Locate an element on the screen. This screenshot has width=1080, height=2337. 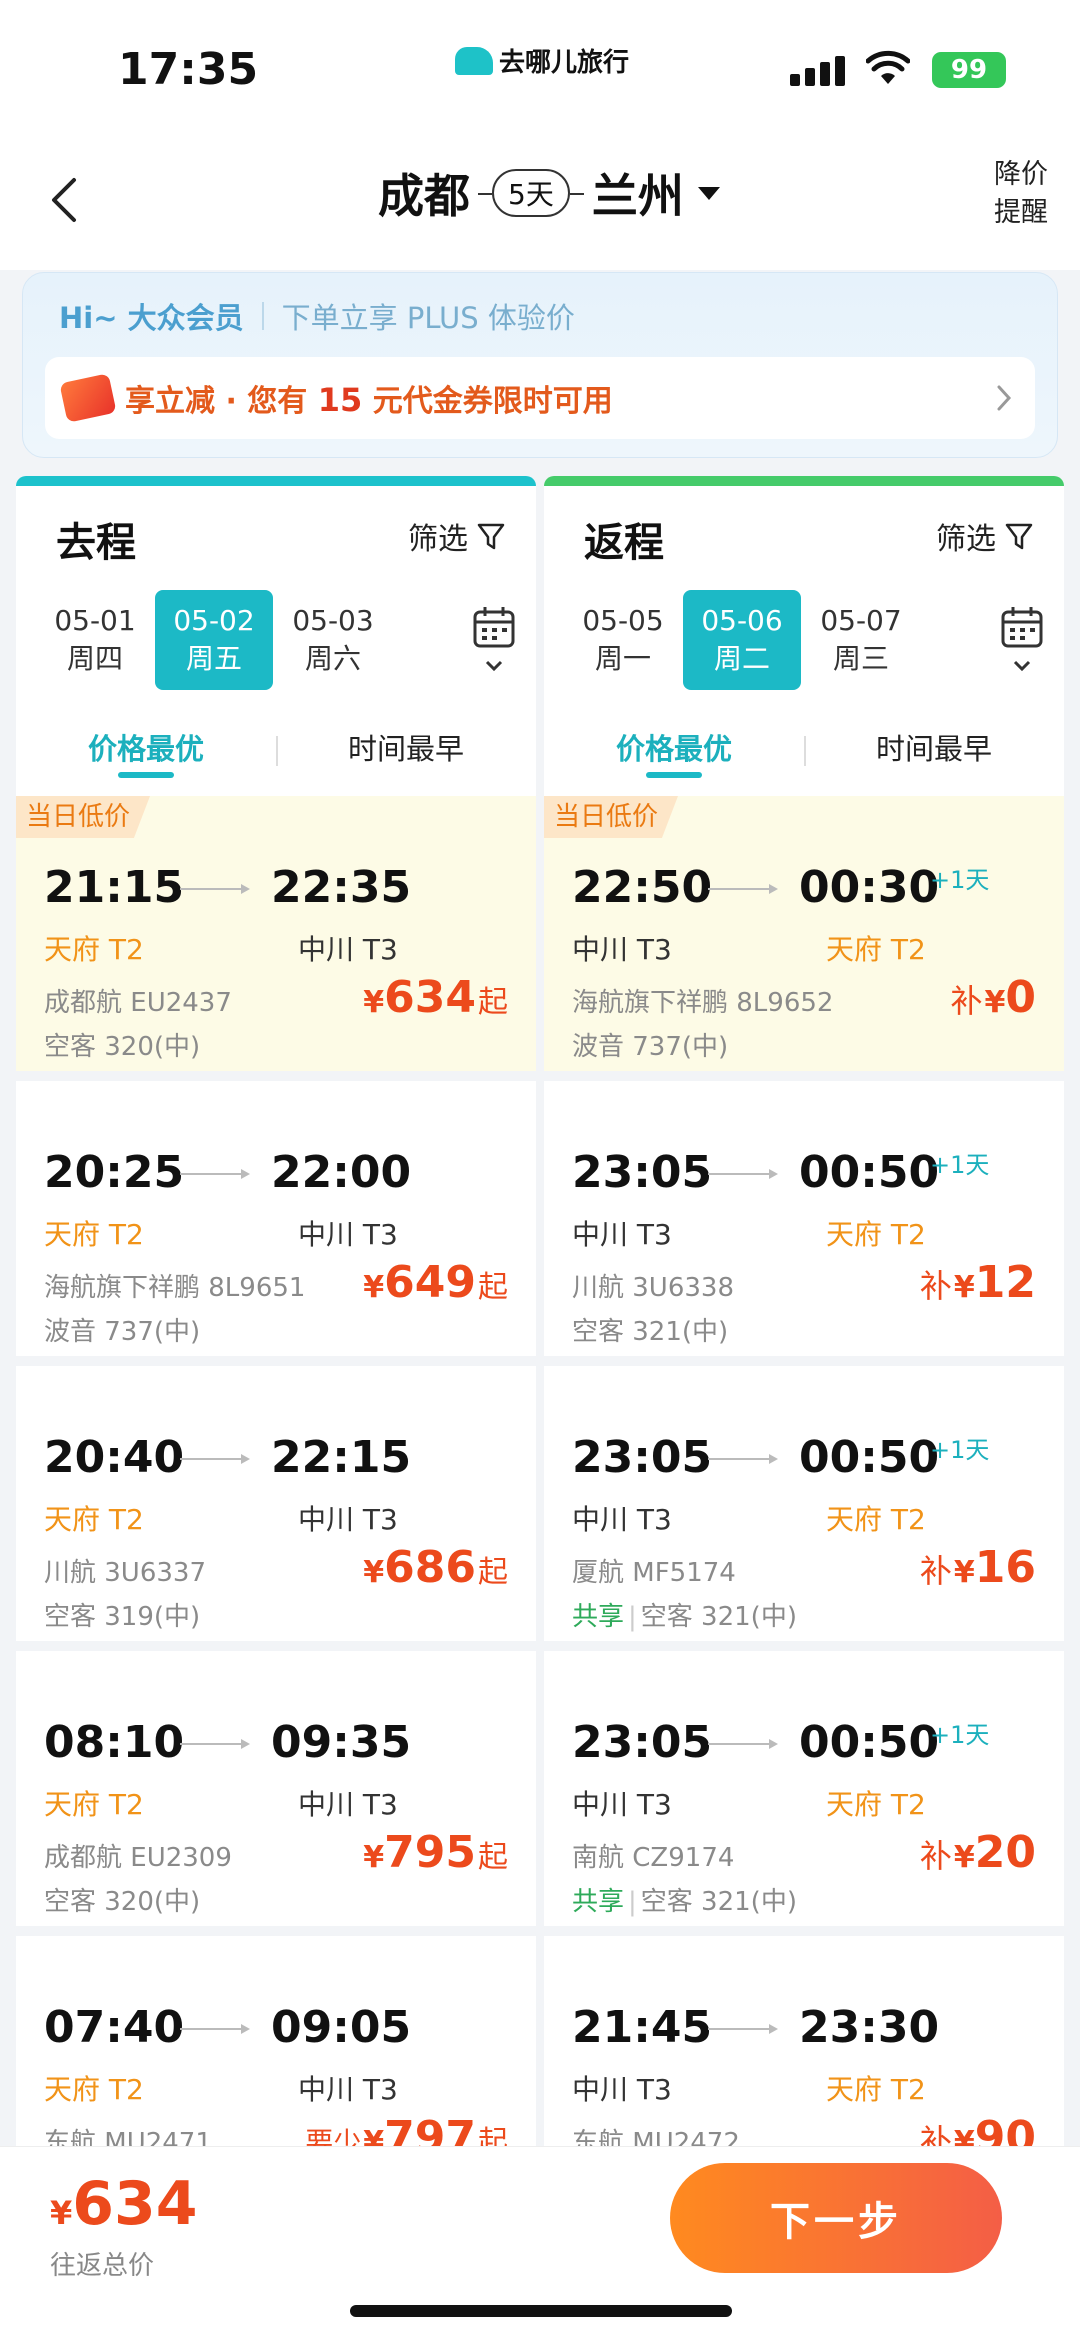
date-option: 05-01 周四 is located at coordinates (95, 640).